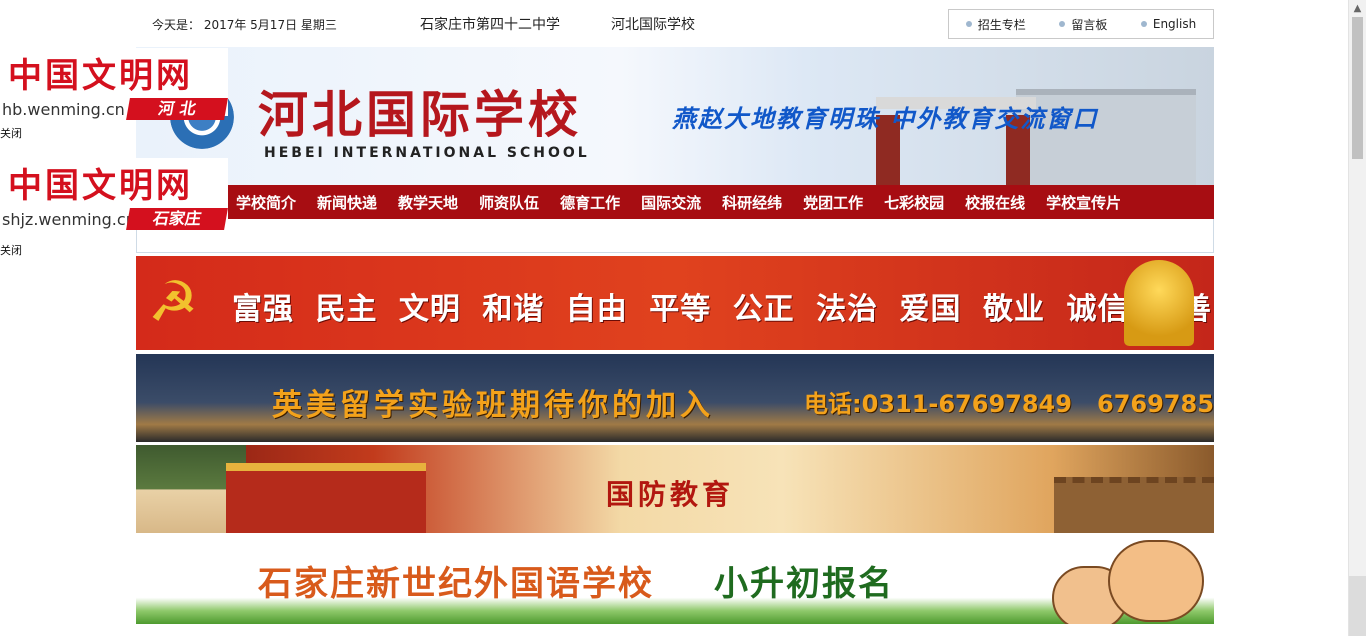  Describe the element at coordinates (914, 202) in the screenshot. I see `nav-item-campus: 七彩校园` at that location.